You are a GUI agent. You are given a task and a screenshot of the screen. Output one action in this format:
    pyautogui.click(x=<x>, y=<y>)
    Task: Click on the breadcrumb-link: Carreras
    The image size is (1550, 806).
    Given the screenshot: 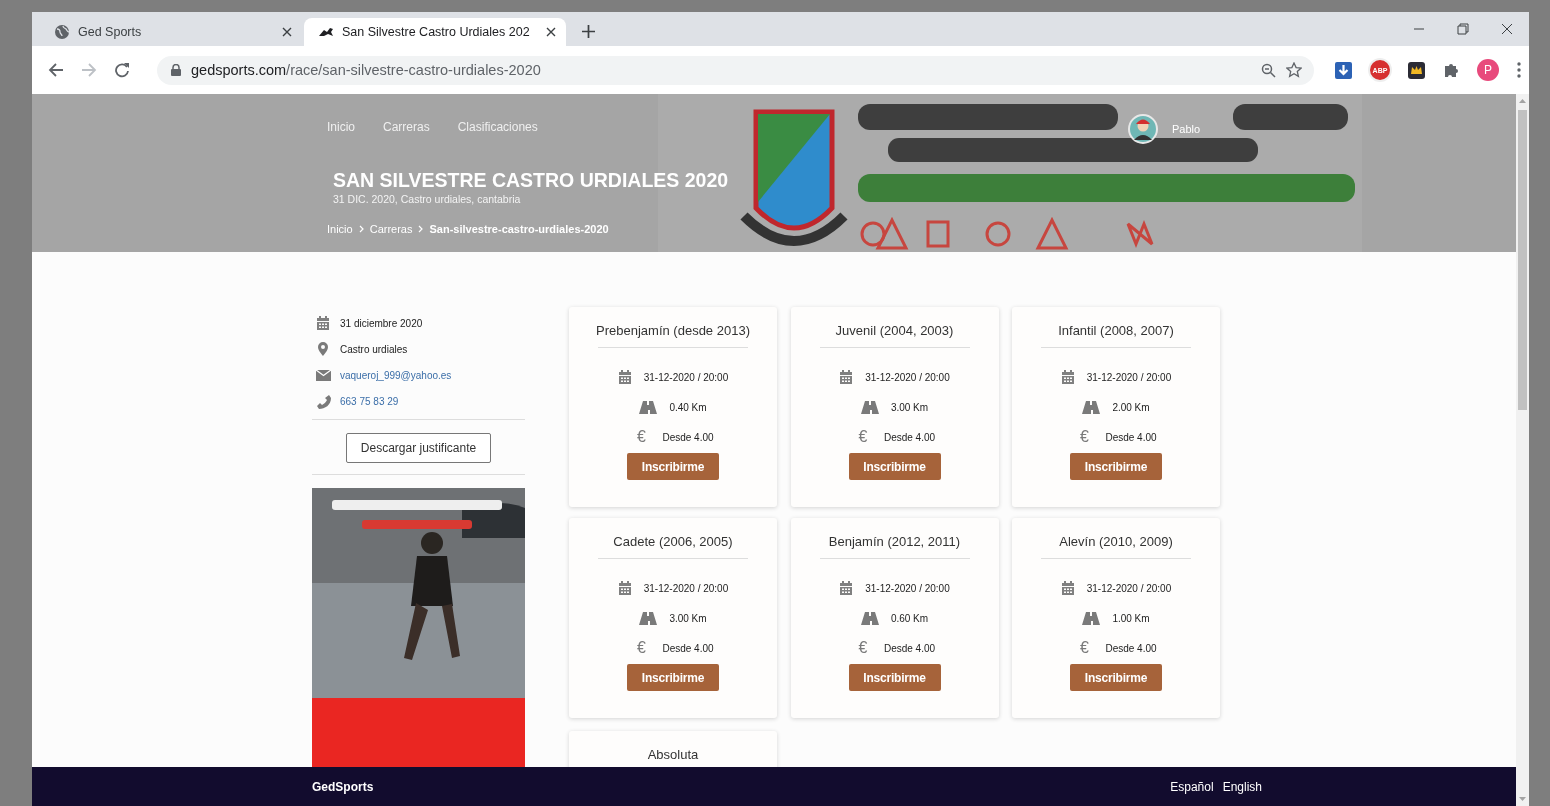 What is the action you would take?
    pyautogui.click(x=391, y=229)
    